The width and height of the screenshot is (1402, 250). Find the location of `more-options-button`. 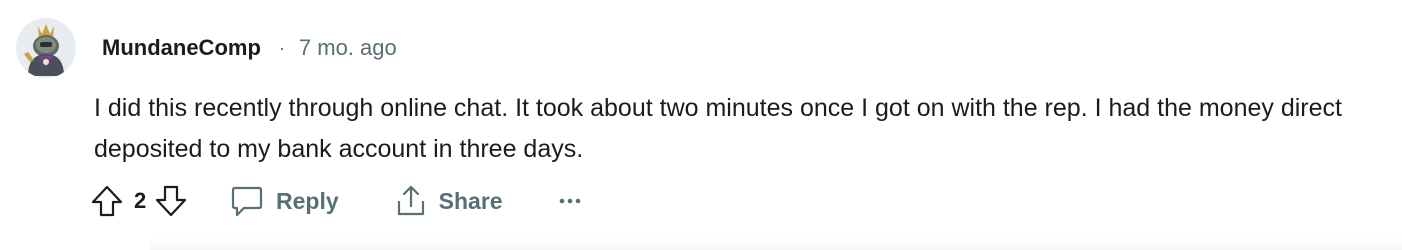

more-options-button is located at coordinates (576, 201).